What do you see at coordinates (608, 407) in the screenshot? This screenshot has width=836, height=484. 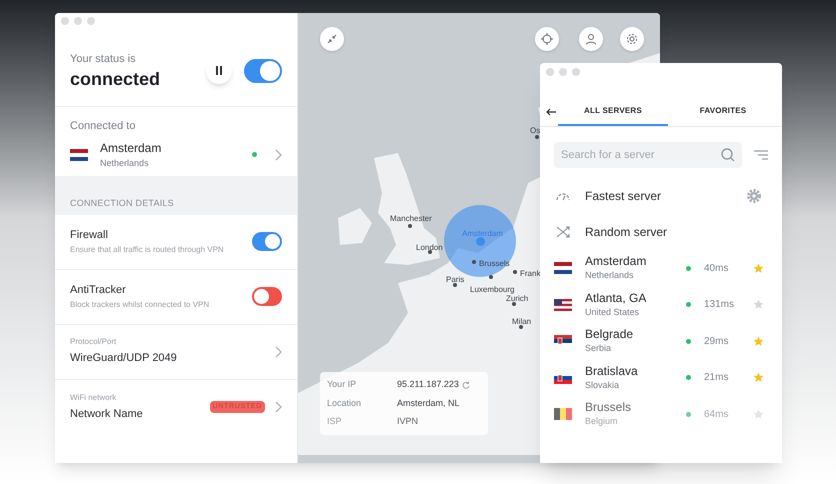 I see `server-city: Brussels` at bounding box center [608, 407].